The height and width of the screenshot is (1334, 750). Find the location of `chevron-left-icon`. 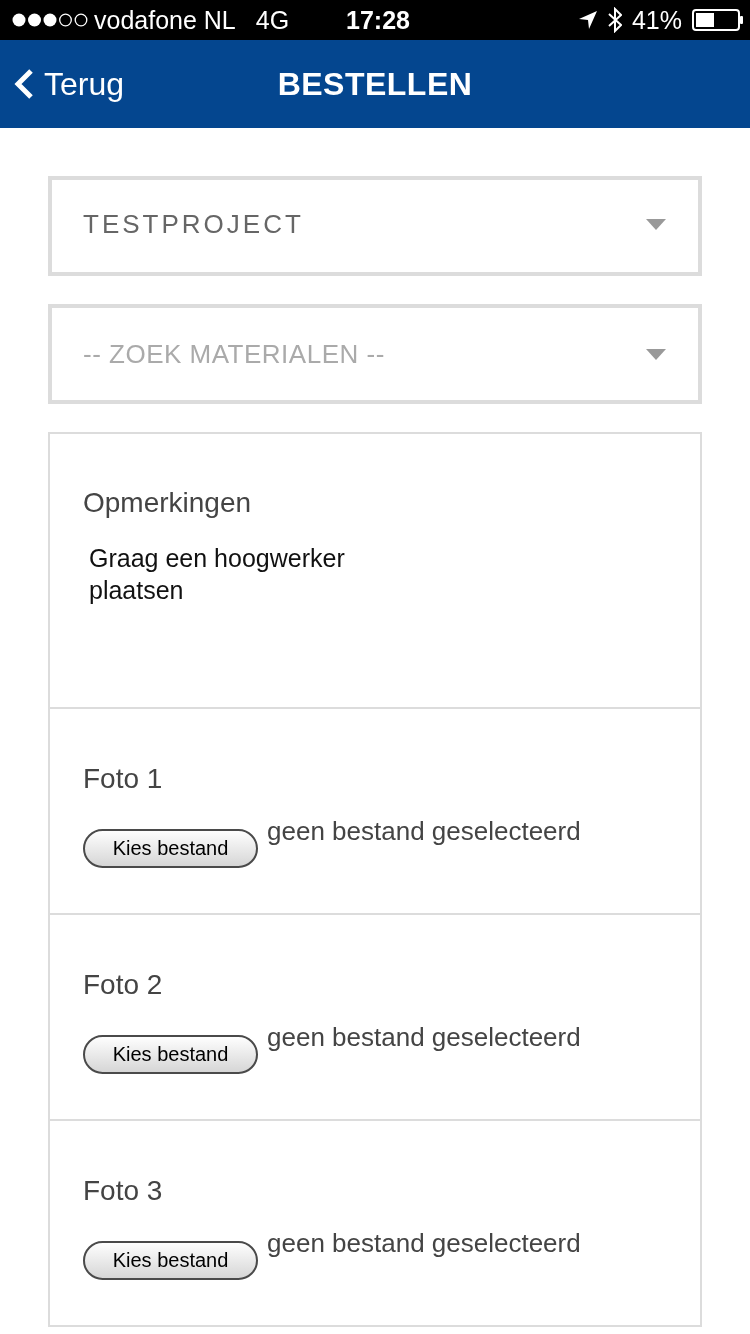

chevron-left-icon is located at coordinates (24, 84).